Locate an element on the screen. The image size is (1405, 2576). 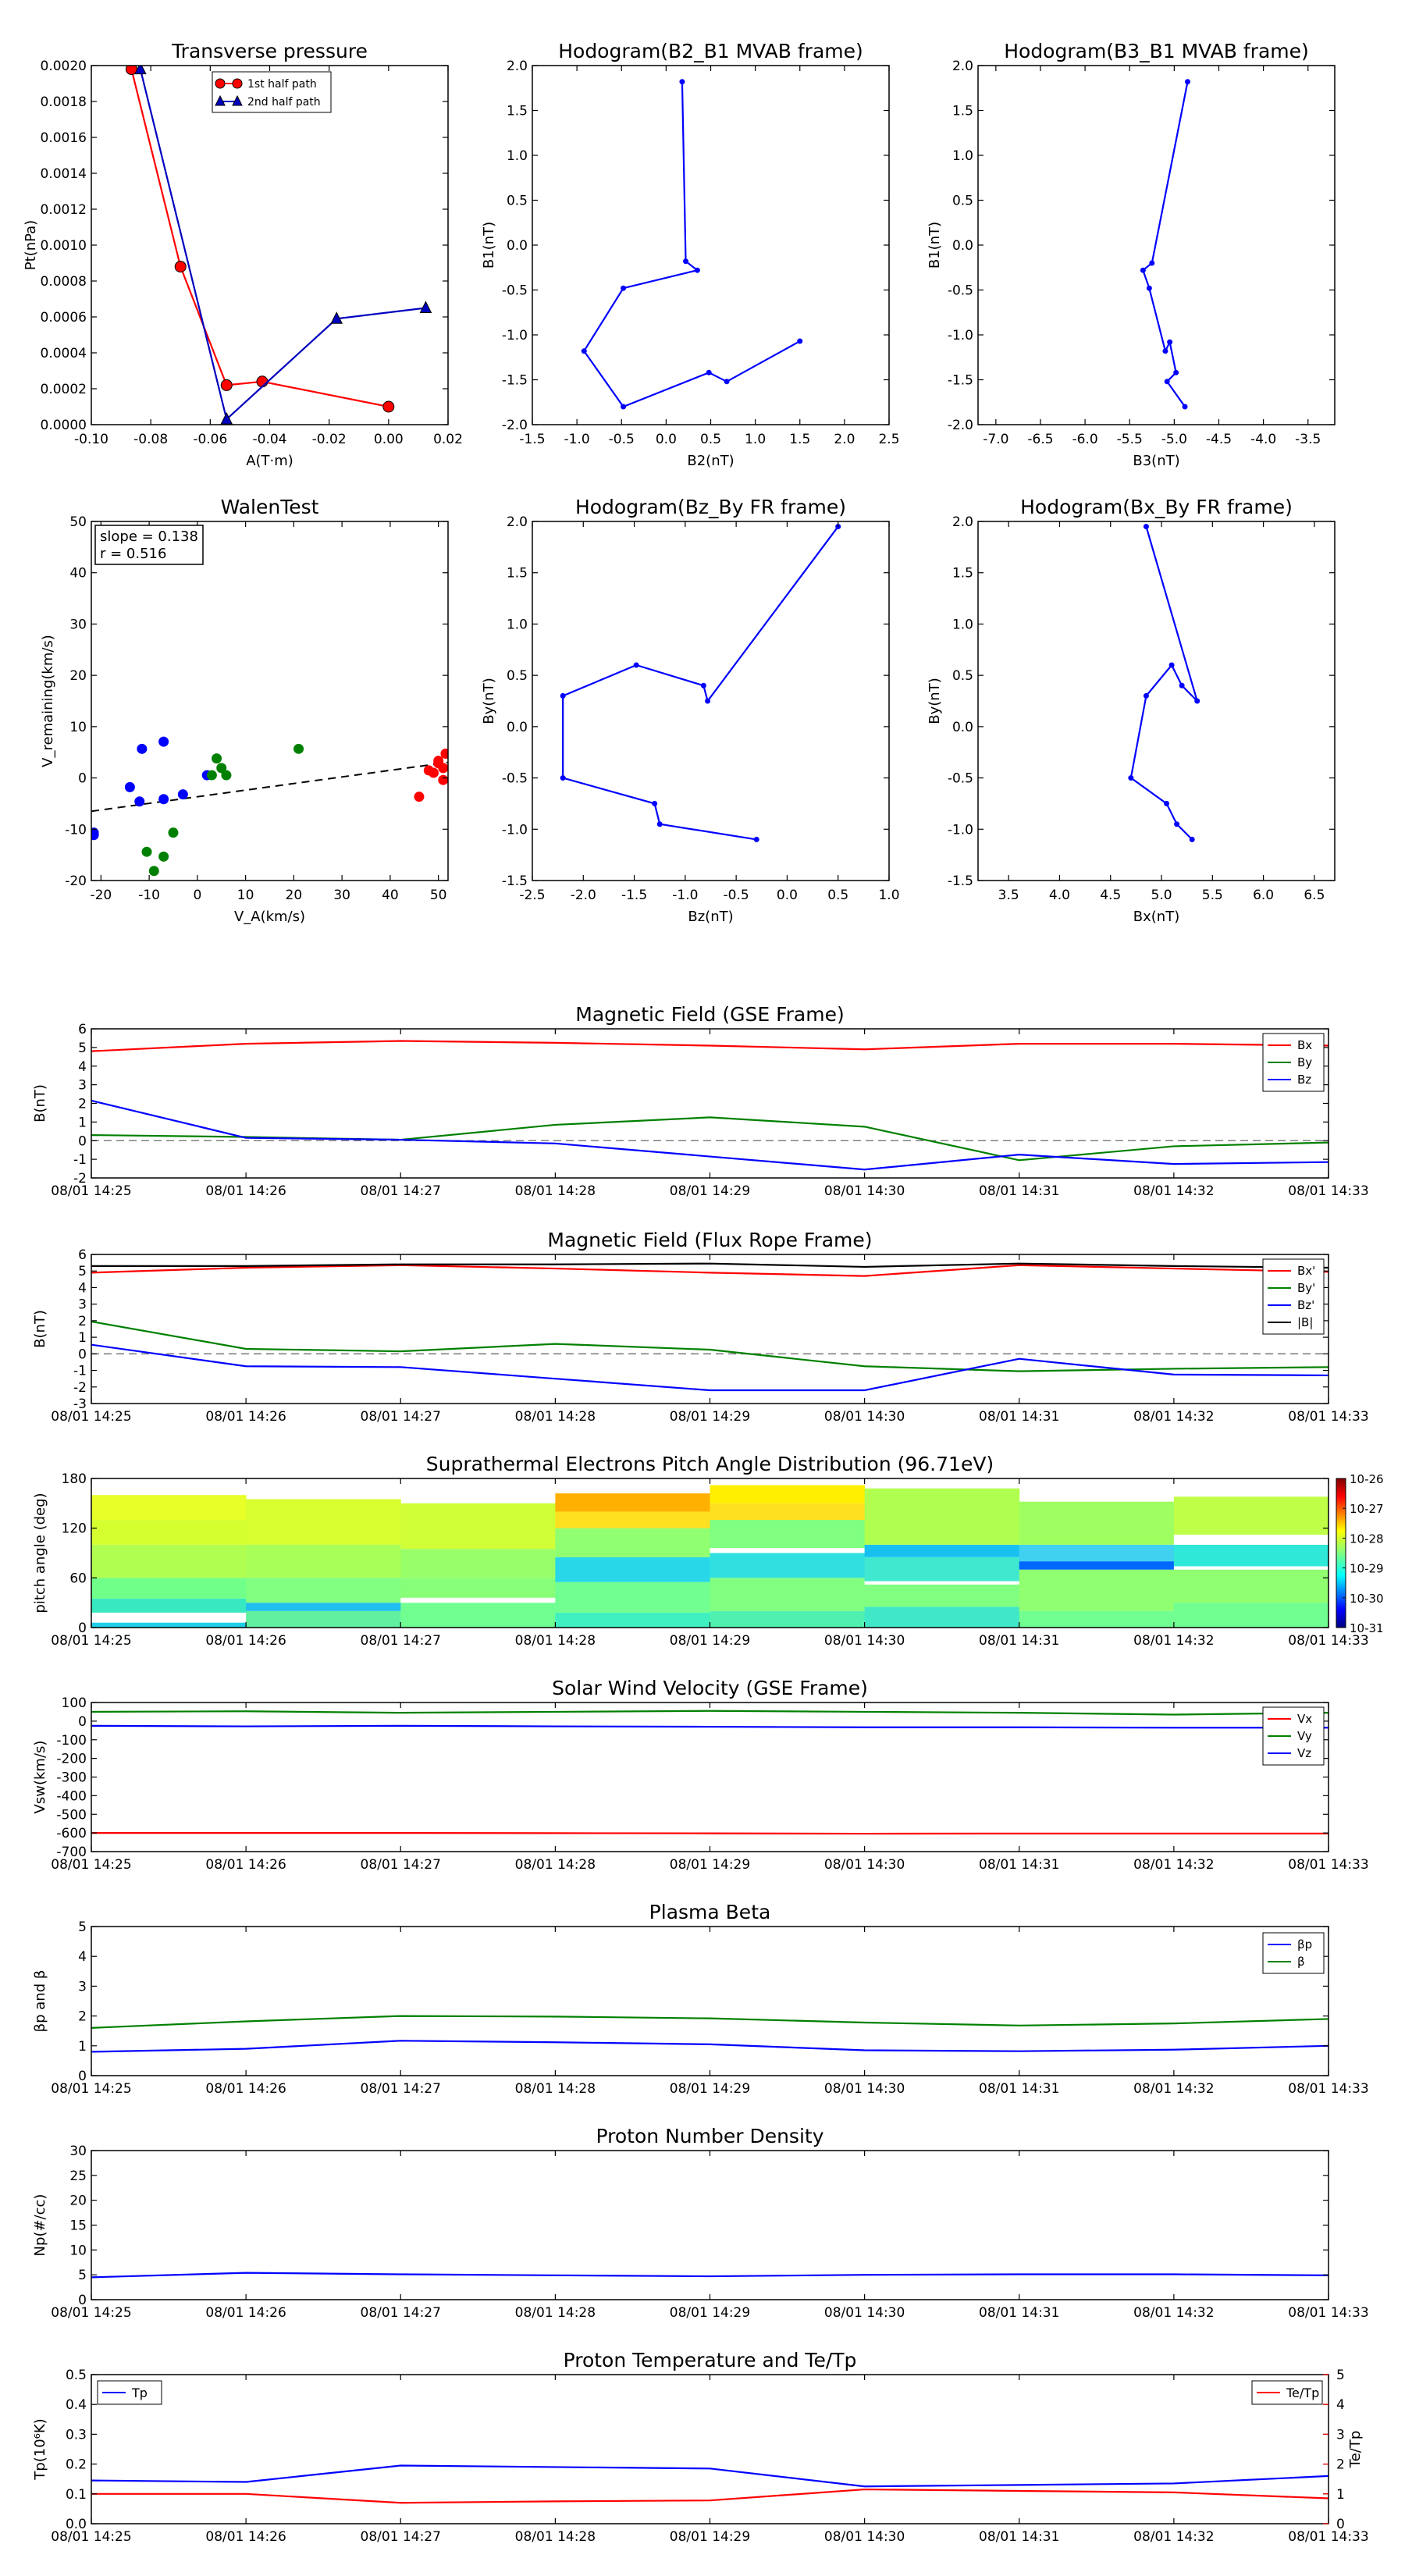
vsw-ytick-label: -100 is located at coordinates (72, 1741).